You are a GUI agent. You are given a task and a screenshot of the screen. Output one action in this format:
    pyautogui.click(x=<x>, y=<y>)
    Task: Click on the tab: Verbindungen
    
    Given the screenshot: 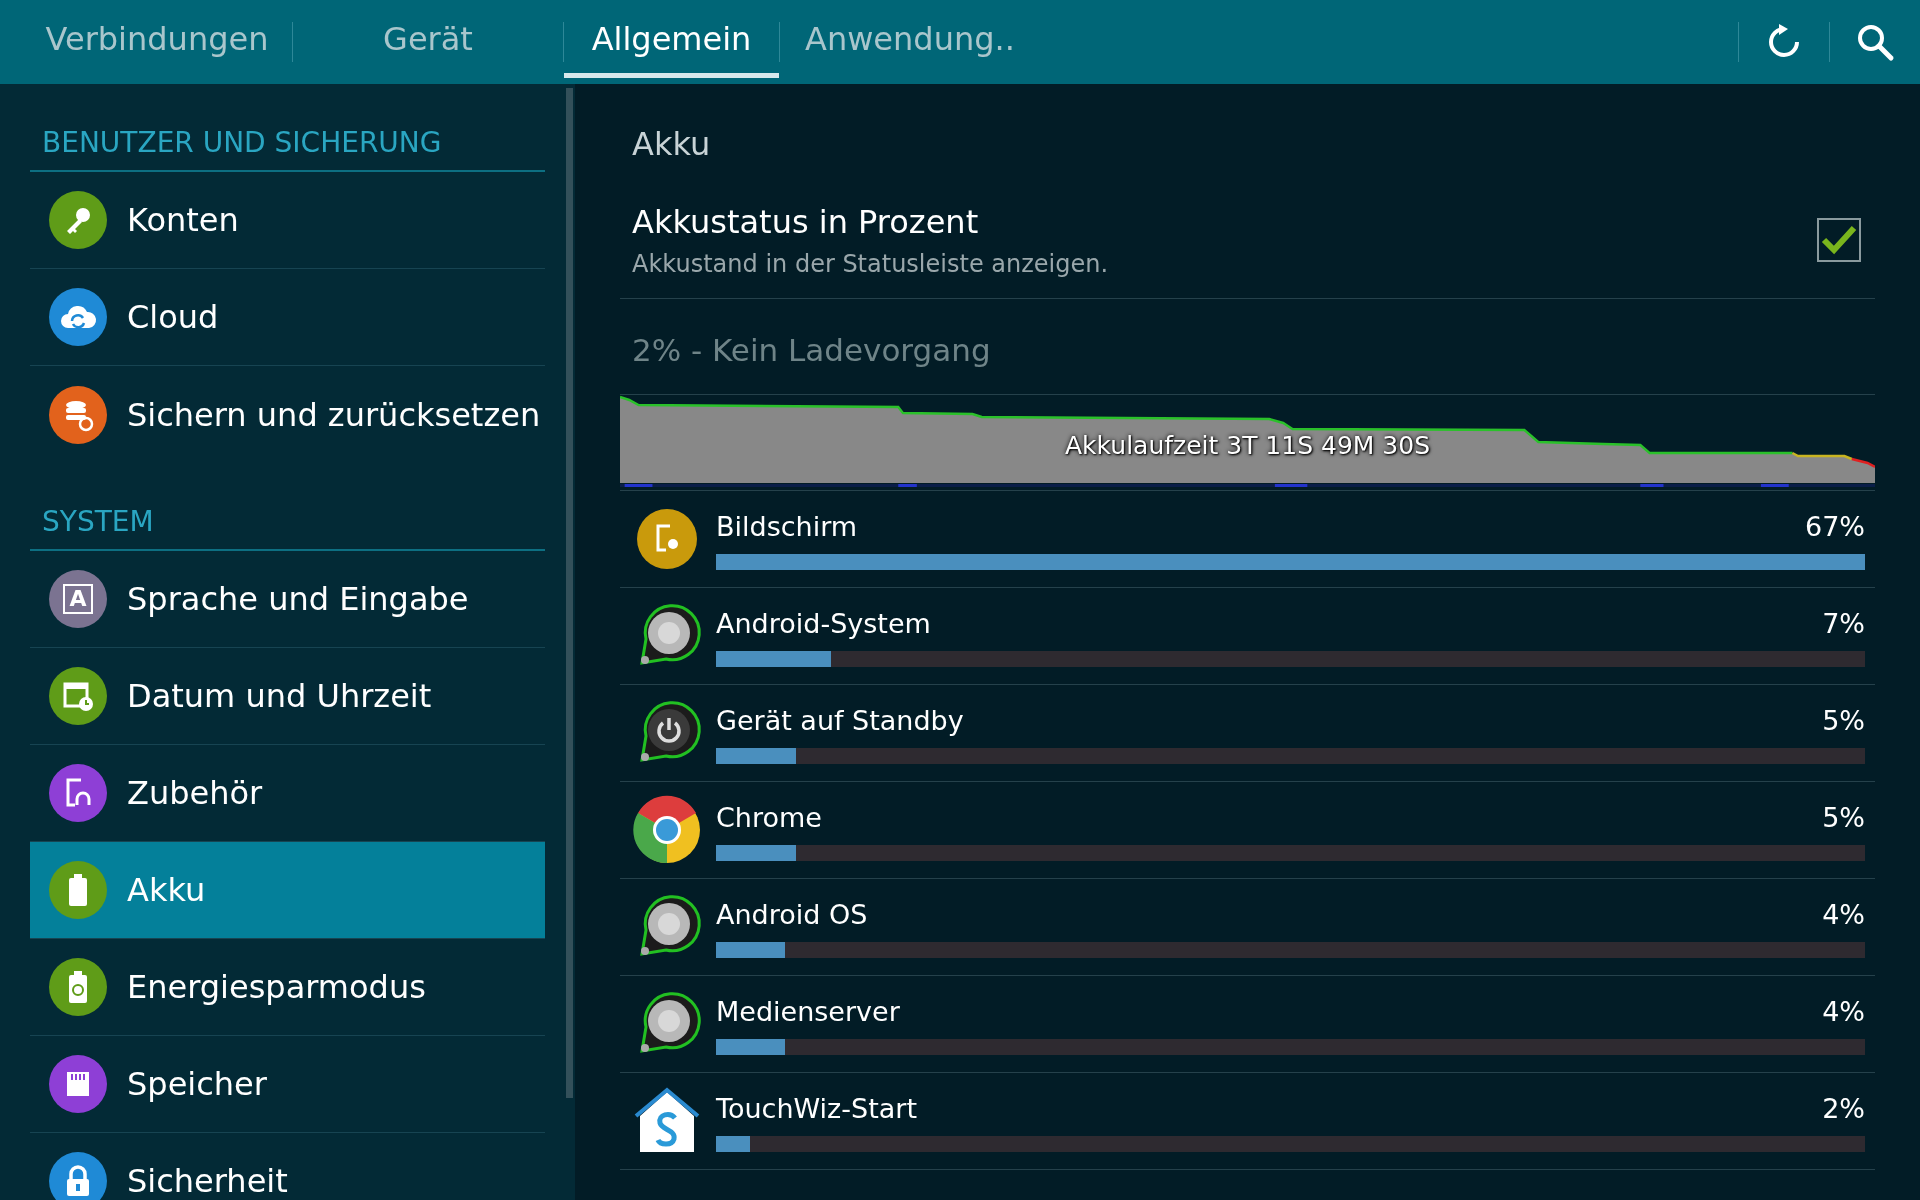 What is the action you would take?
    pyautogui.click(x=157, y=39)
    